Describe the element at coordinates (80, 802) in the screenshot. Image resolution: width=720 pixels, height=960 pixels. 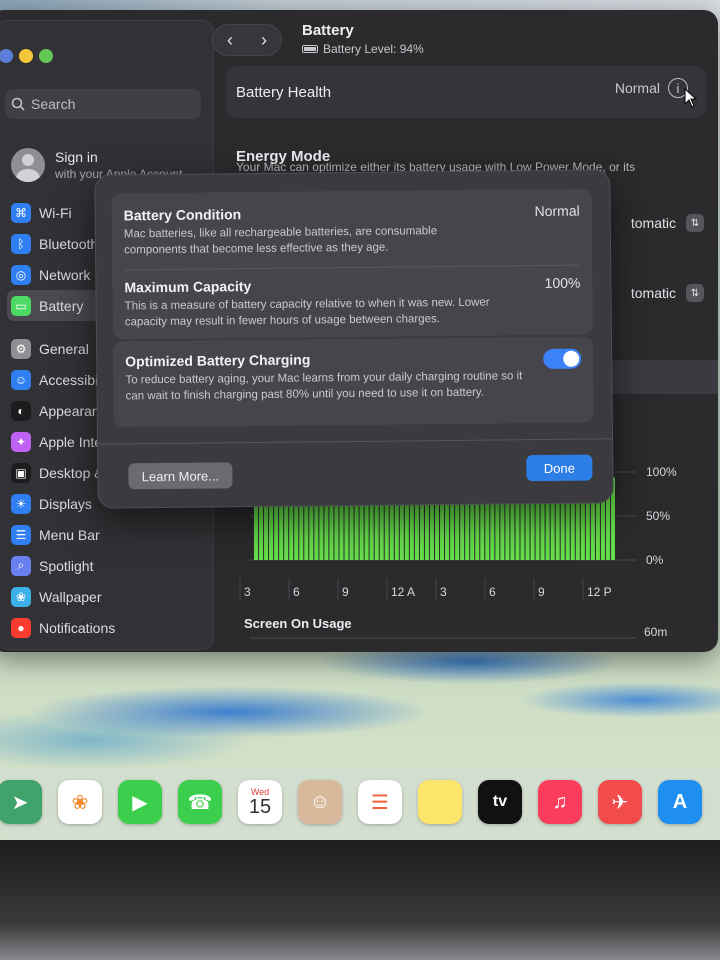
I see `photos-icon: ❀` at that location.